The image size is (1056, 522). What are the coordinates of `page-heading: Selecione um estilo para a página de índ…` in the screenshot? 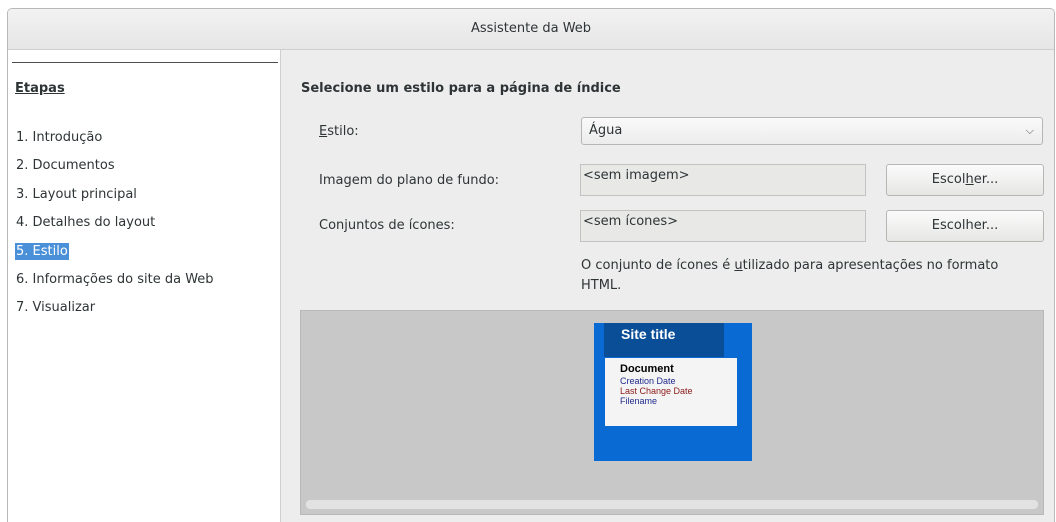 It's located at (461, 88).